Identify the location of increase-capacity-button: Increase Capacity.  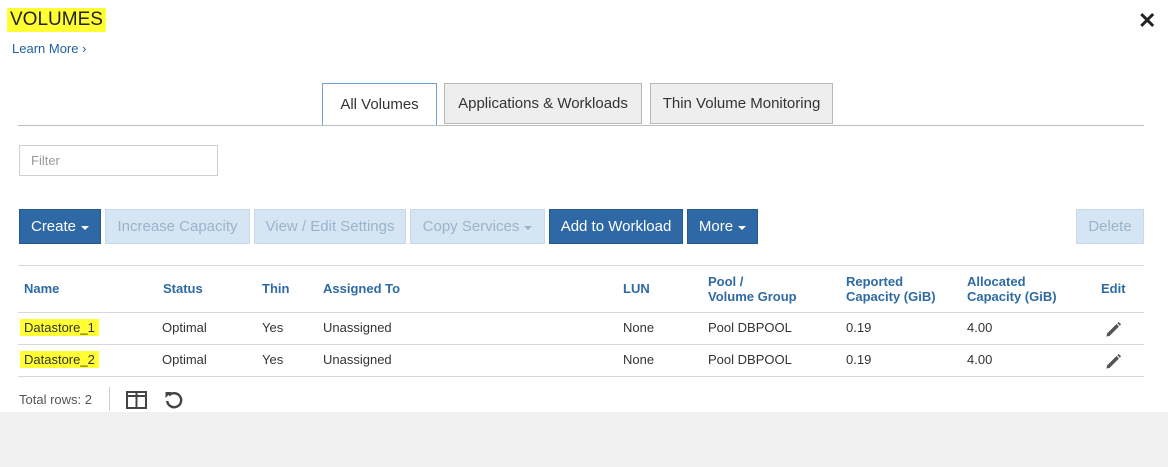
(177, 226).